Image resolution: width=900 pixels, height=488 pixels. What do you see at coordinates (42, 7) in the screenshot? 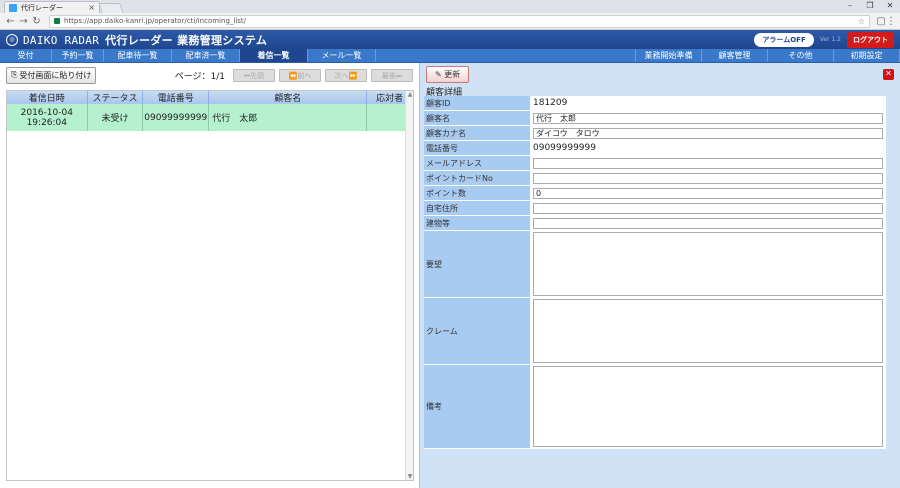
I see `browser-tab-title: 代行レーダー` at bounding box center [42, 7].